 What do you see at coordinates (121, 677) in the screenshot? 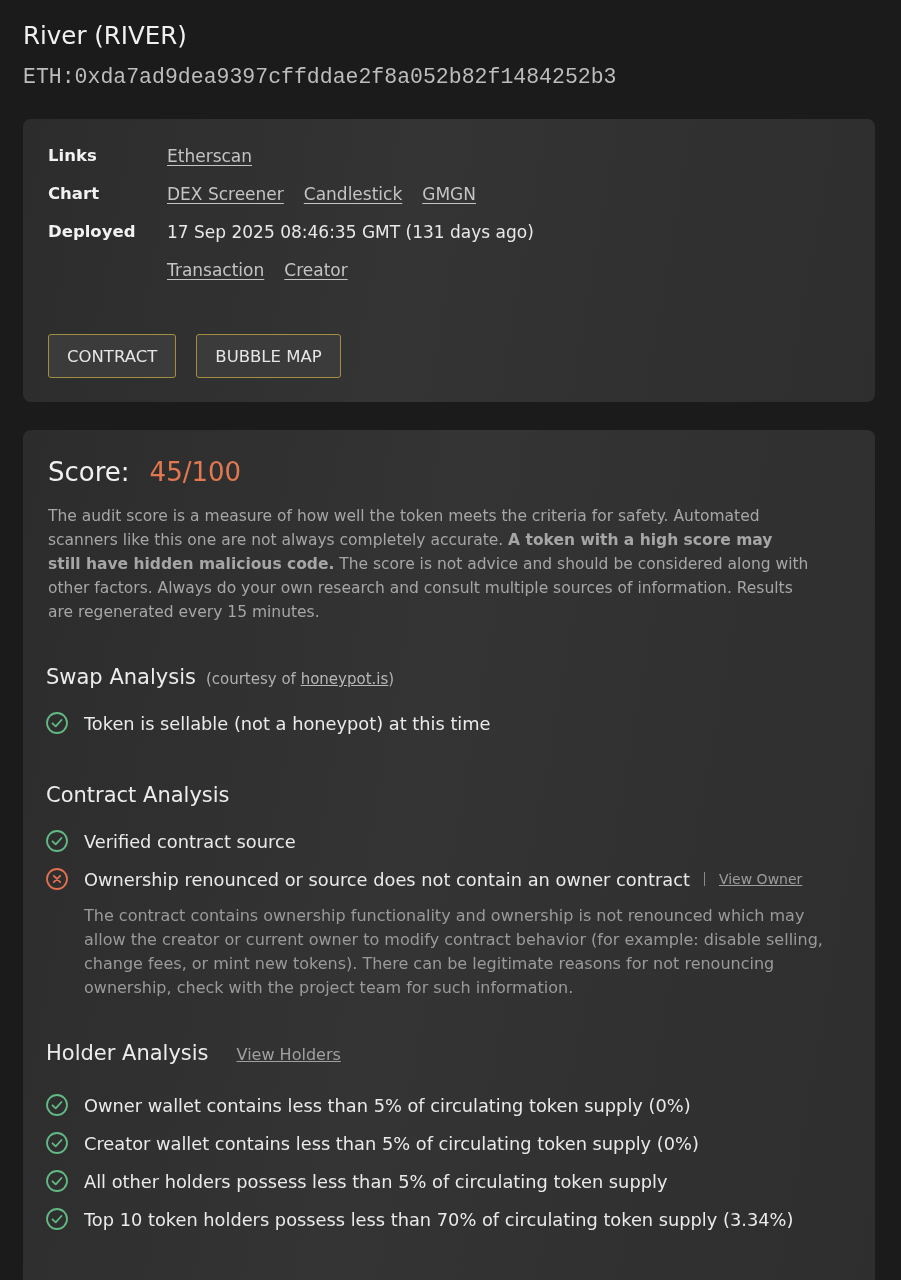
I see `section-heading: Swap Analysis` at bounding box center [121, 677].